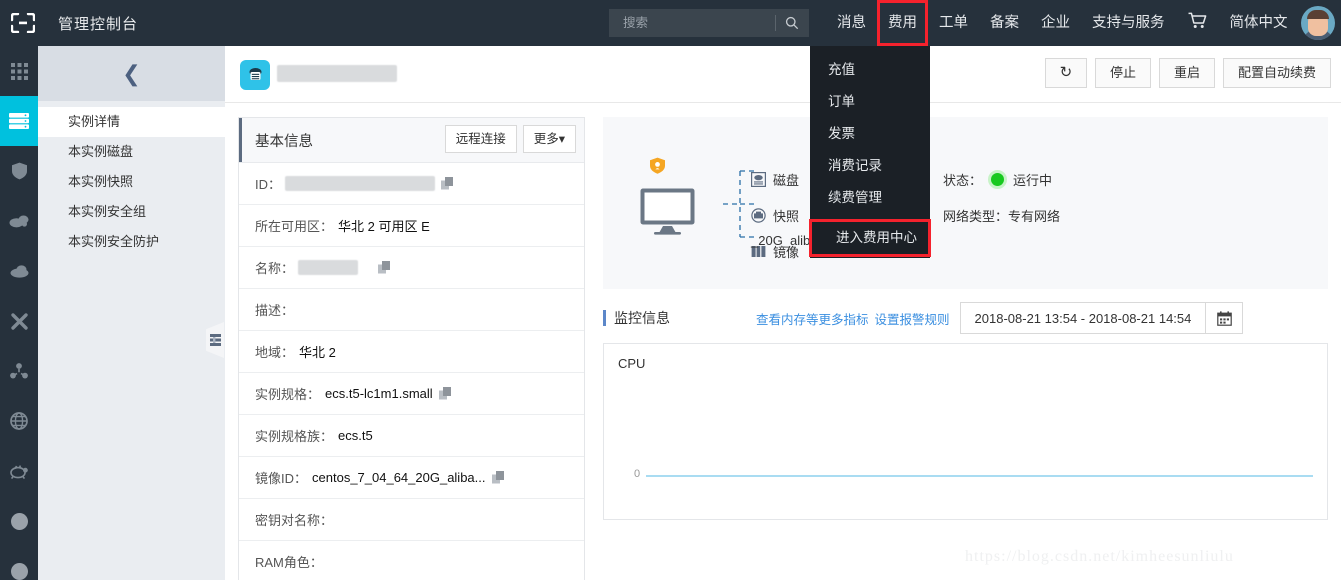  I want to click on grid-apps-icon, so click(19, 71).